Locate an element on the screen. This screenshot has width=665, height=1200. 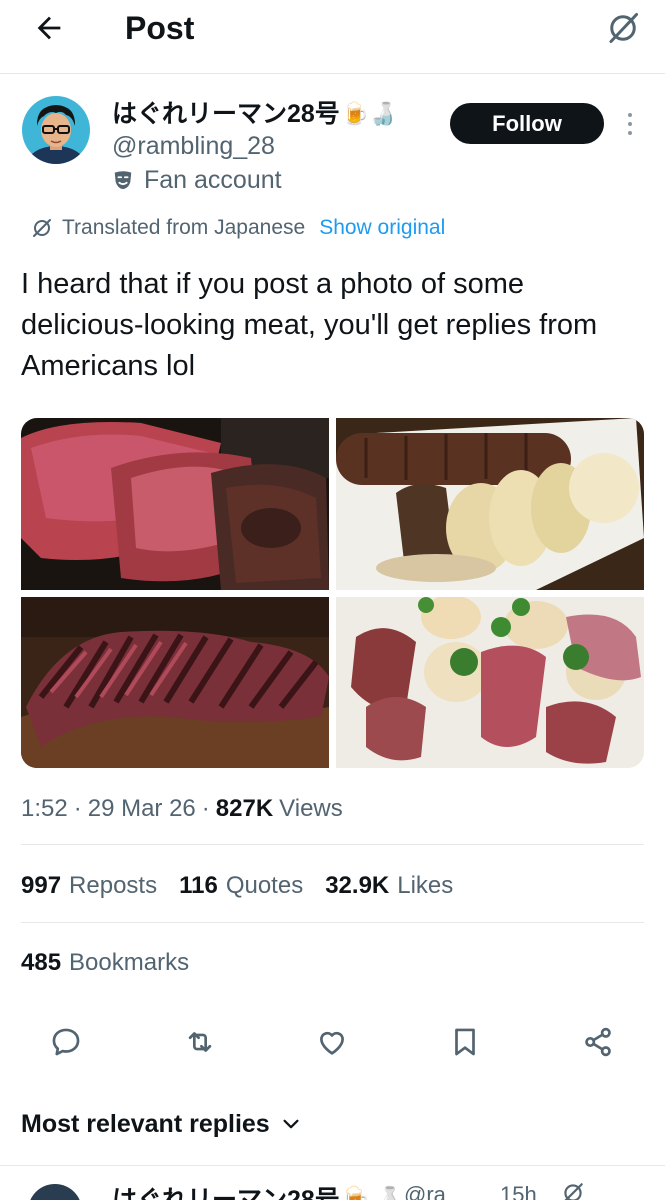
reposts-count: 997 is located at coordinates (41, 885).